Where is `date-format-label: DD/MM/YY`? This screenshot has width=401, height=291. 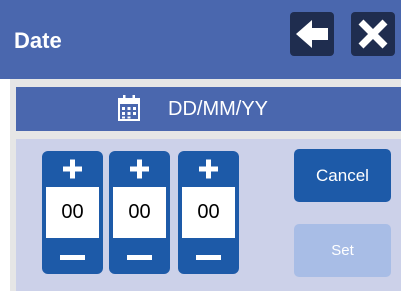 date-format-label: DD/MM/YY is located at coordinates (218, 109).